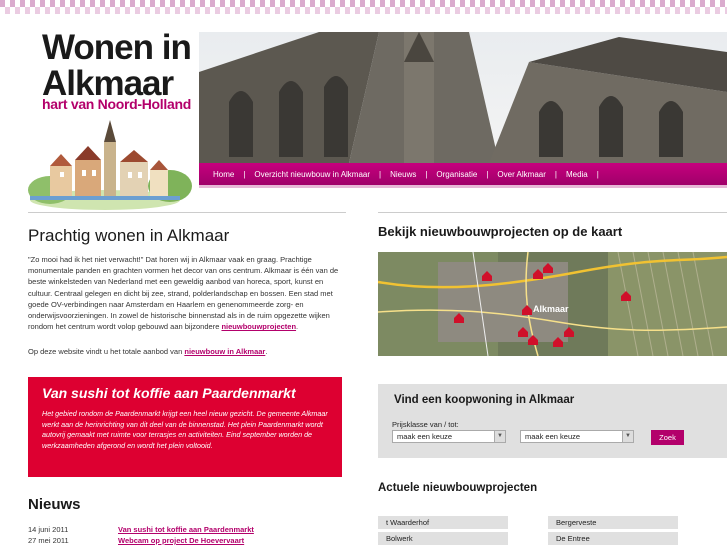  I want to click on logo-subtitle: hart van Noord-Holland, so click(116, 104).